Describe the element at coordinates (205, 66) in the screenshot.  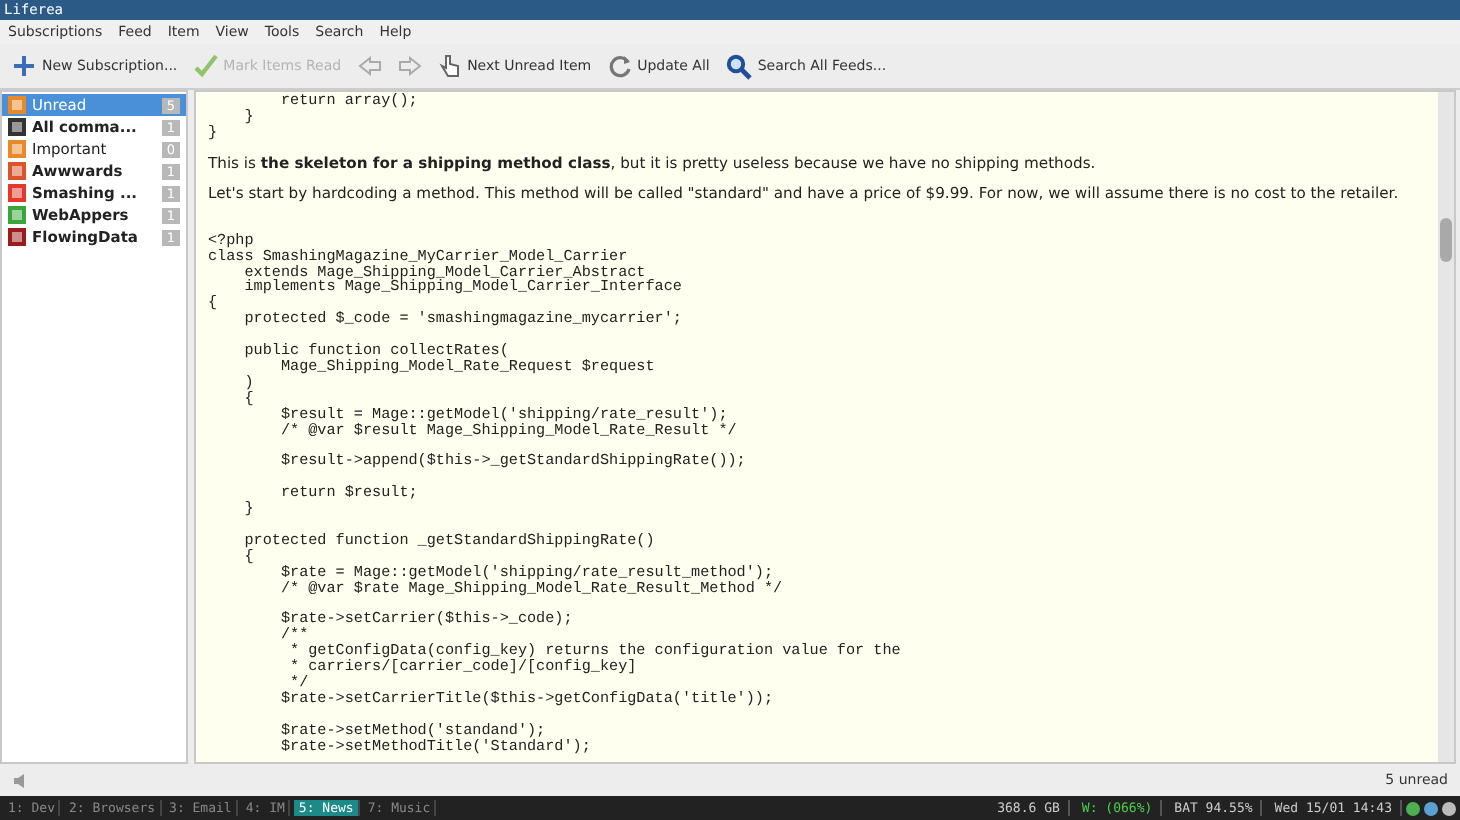
I see `checkmark-icon` at that location.